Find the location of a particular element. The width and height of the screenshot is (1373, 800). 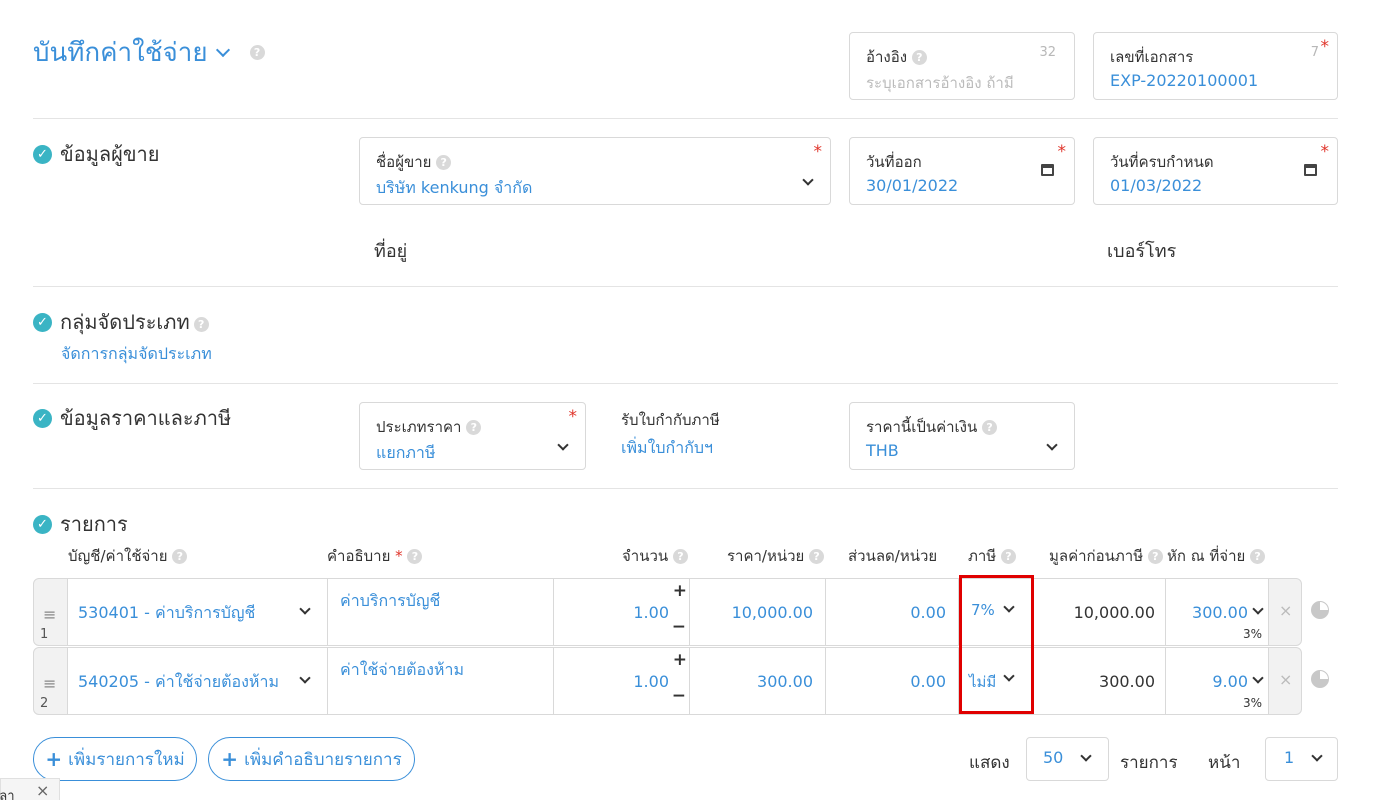

wht-rate: 3% is located at coordinates (1252, 703).